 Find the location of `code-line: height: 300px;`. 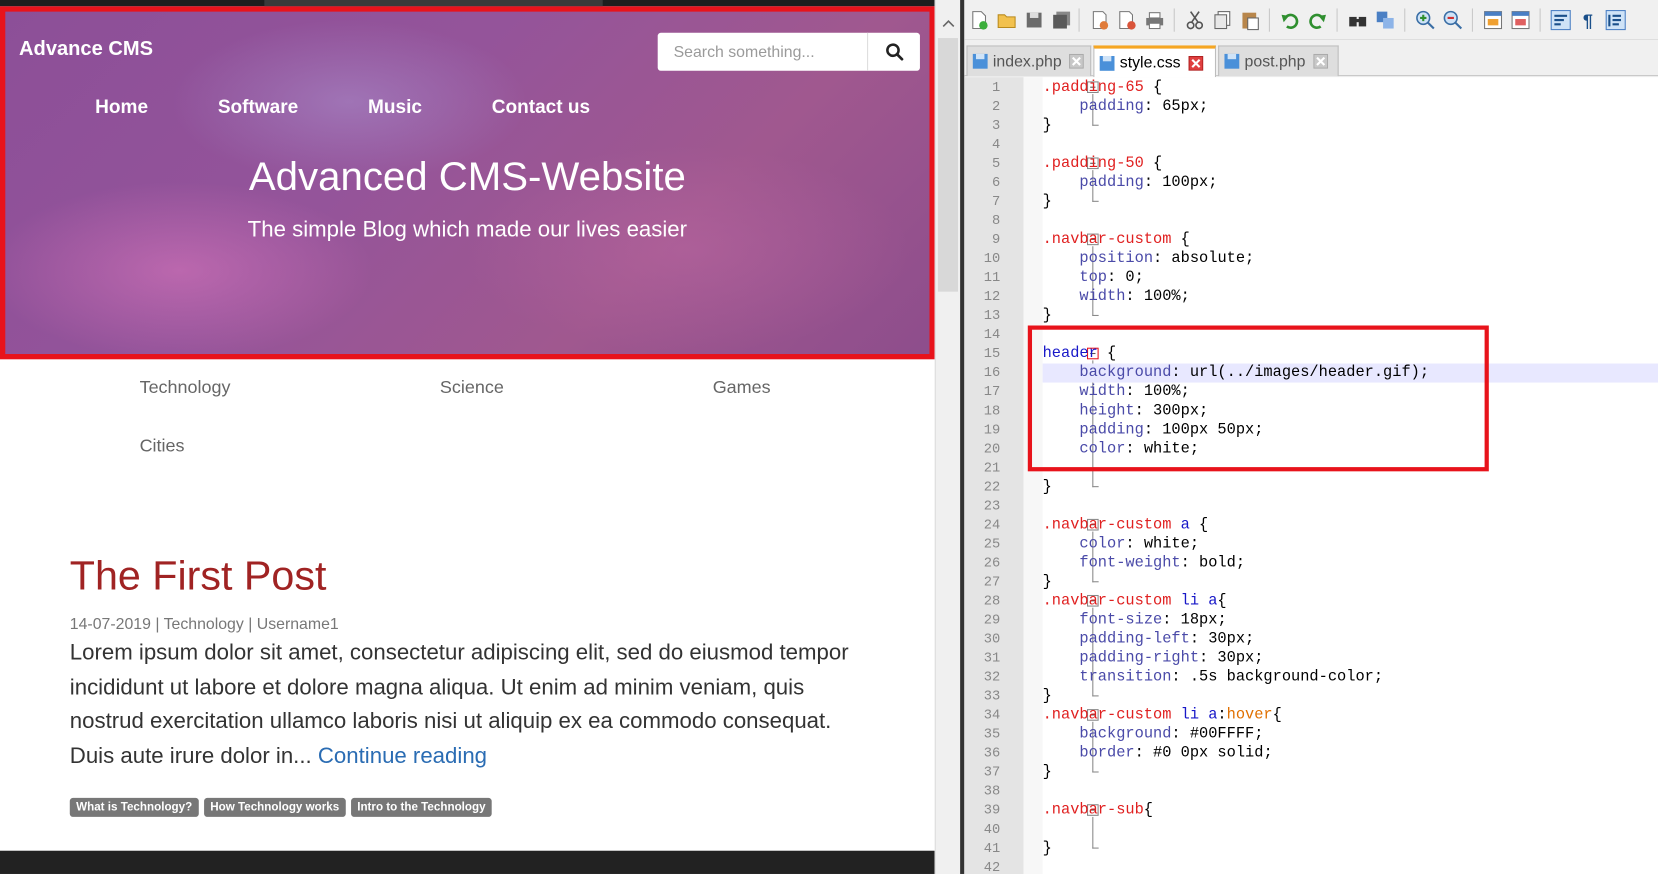

code-line: height: 300px; is located at coordinates (1125, 411).